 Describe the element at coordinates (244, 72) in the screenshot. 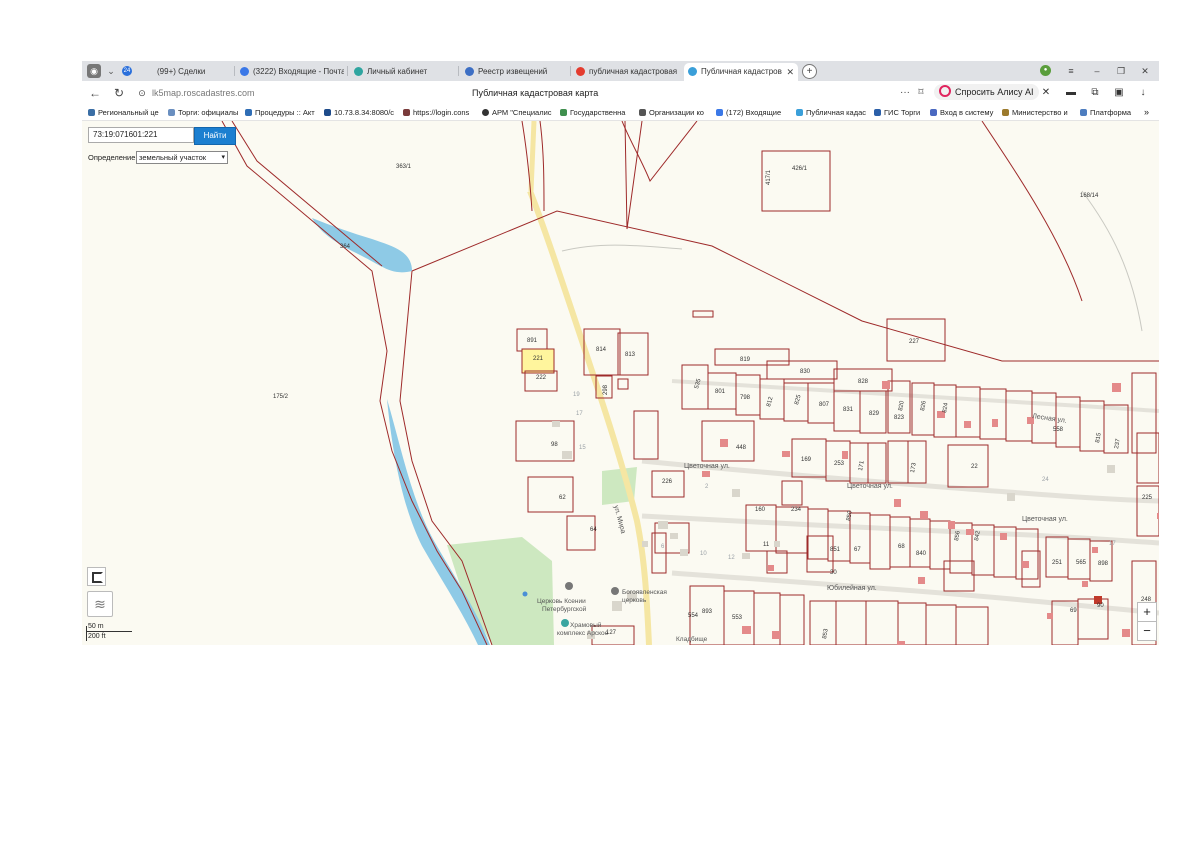

I see `mail-icon` at that location.